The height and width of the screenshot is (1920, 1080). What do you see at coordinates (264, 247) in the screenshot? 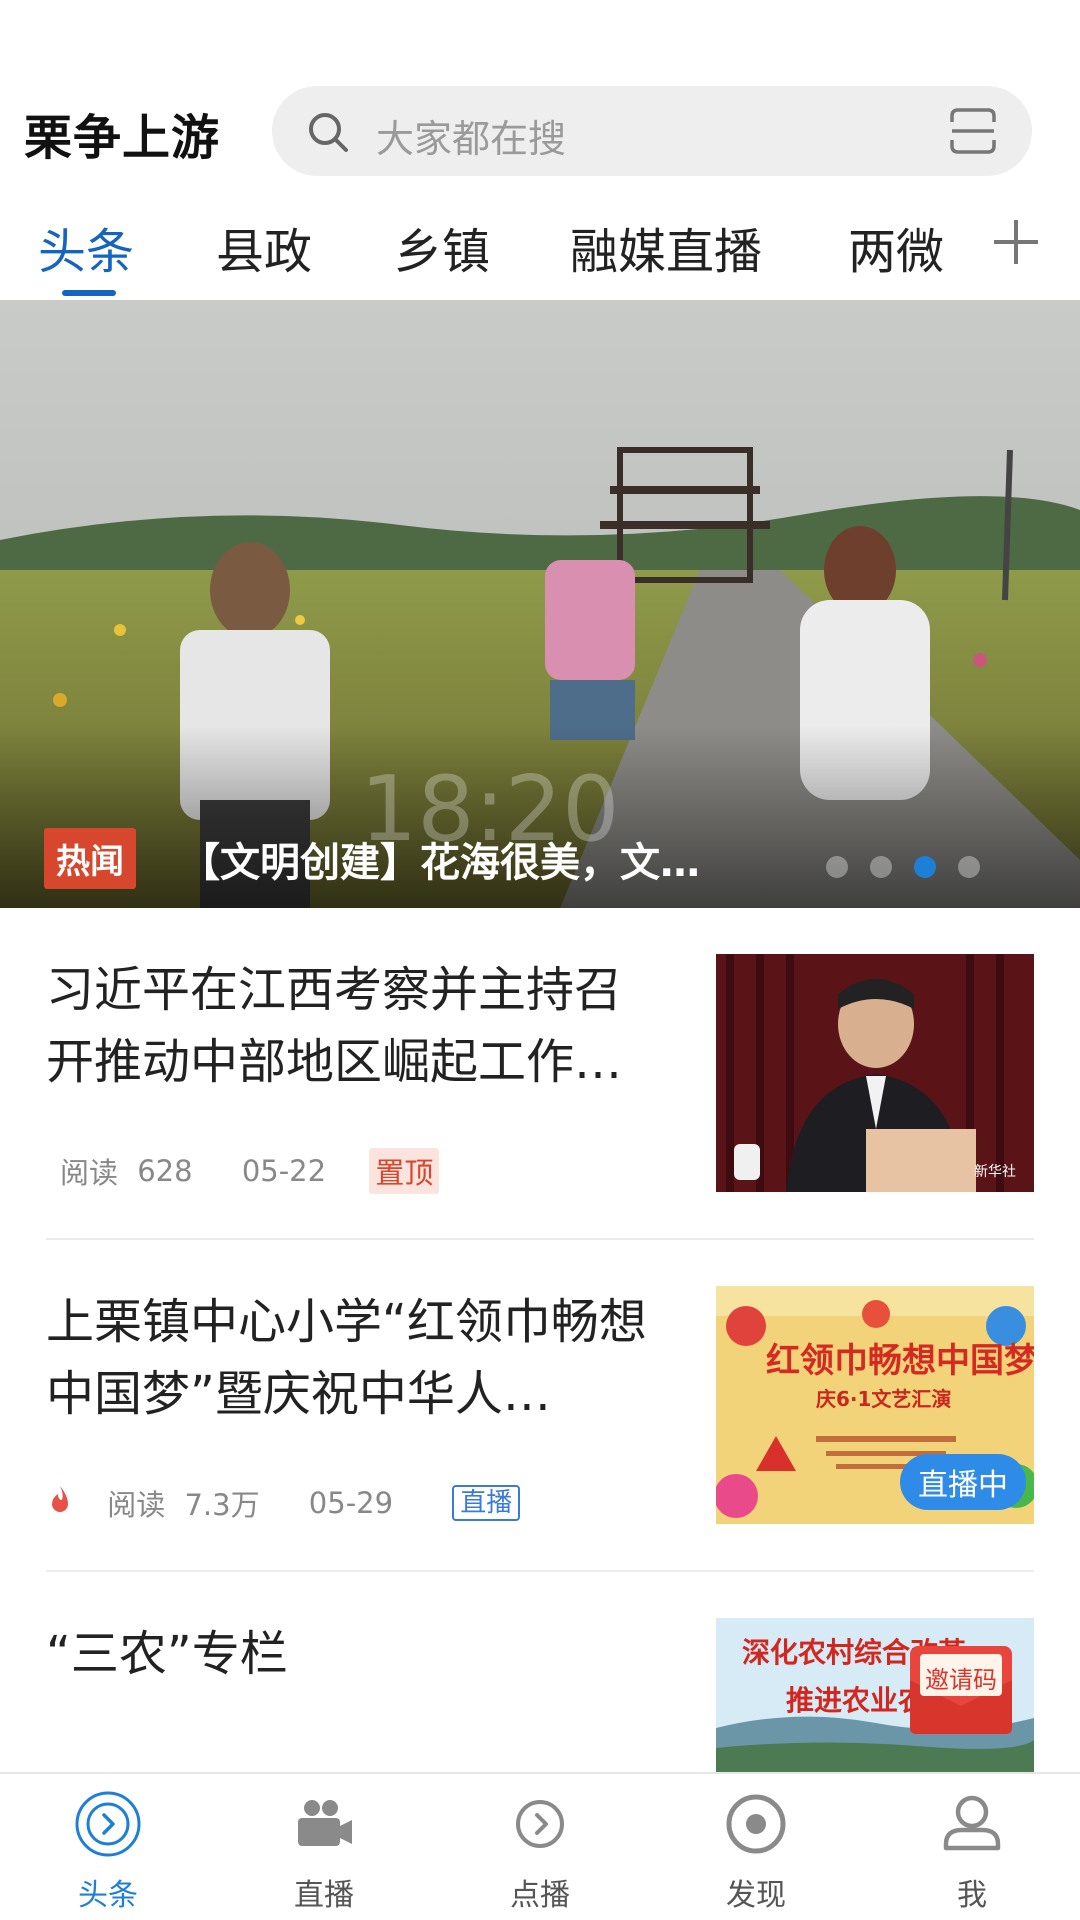
I see `tab-county-affairs: 县政` at bounding box center [264, 247].